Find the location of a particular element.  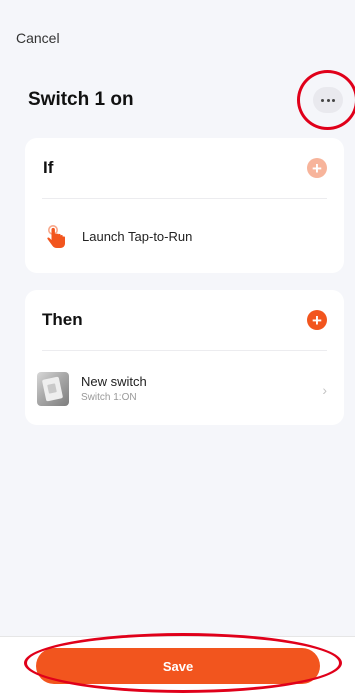

device-name: New switch is located at coordinates (114, 381).